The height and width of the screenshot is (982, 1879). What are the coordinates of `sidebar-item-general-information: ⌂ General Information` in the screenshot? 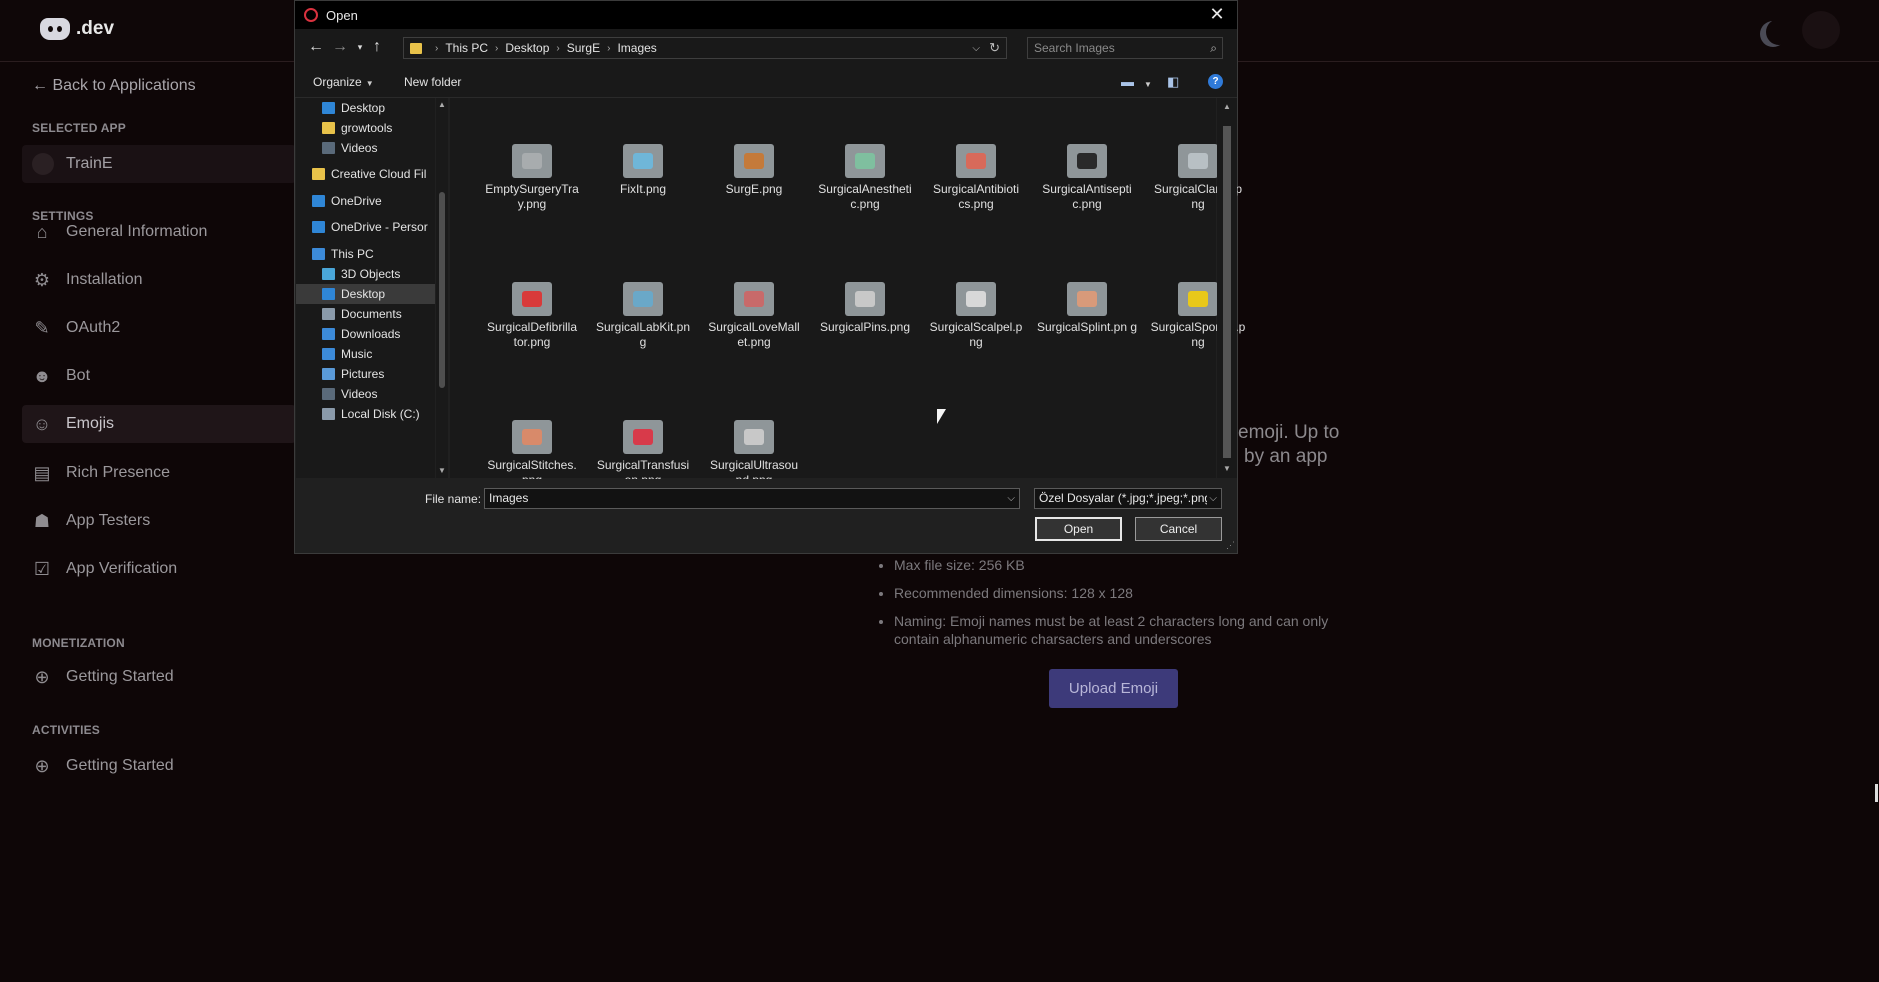 It's located at (159, 232).